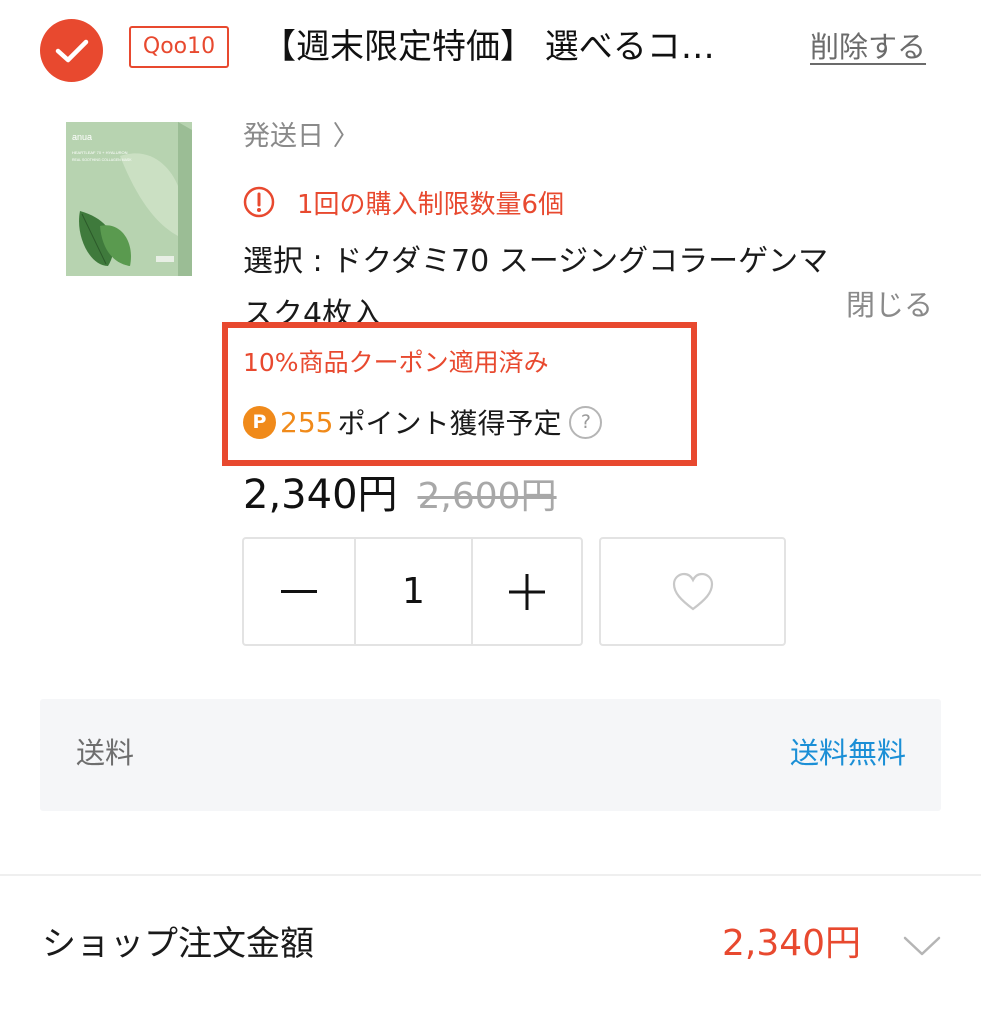 The image size is (981, 1024). I want to click on purchase-limit-text: 1回の購入制限数量6個, so click(431, 204).